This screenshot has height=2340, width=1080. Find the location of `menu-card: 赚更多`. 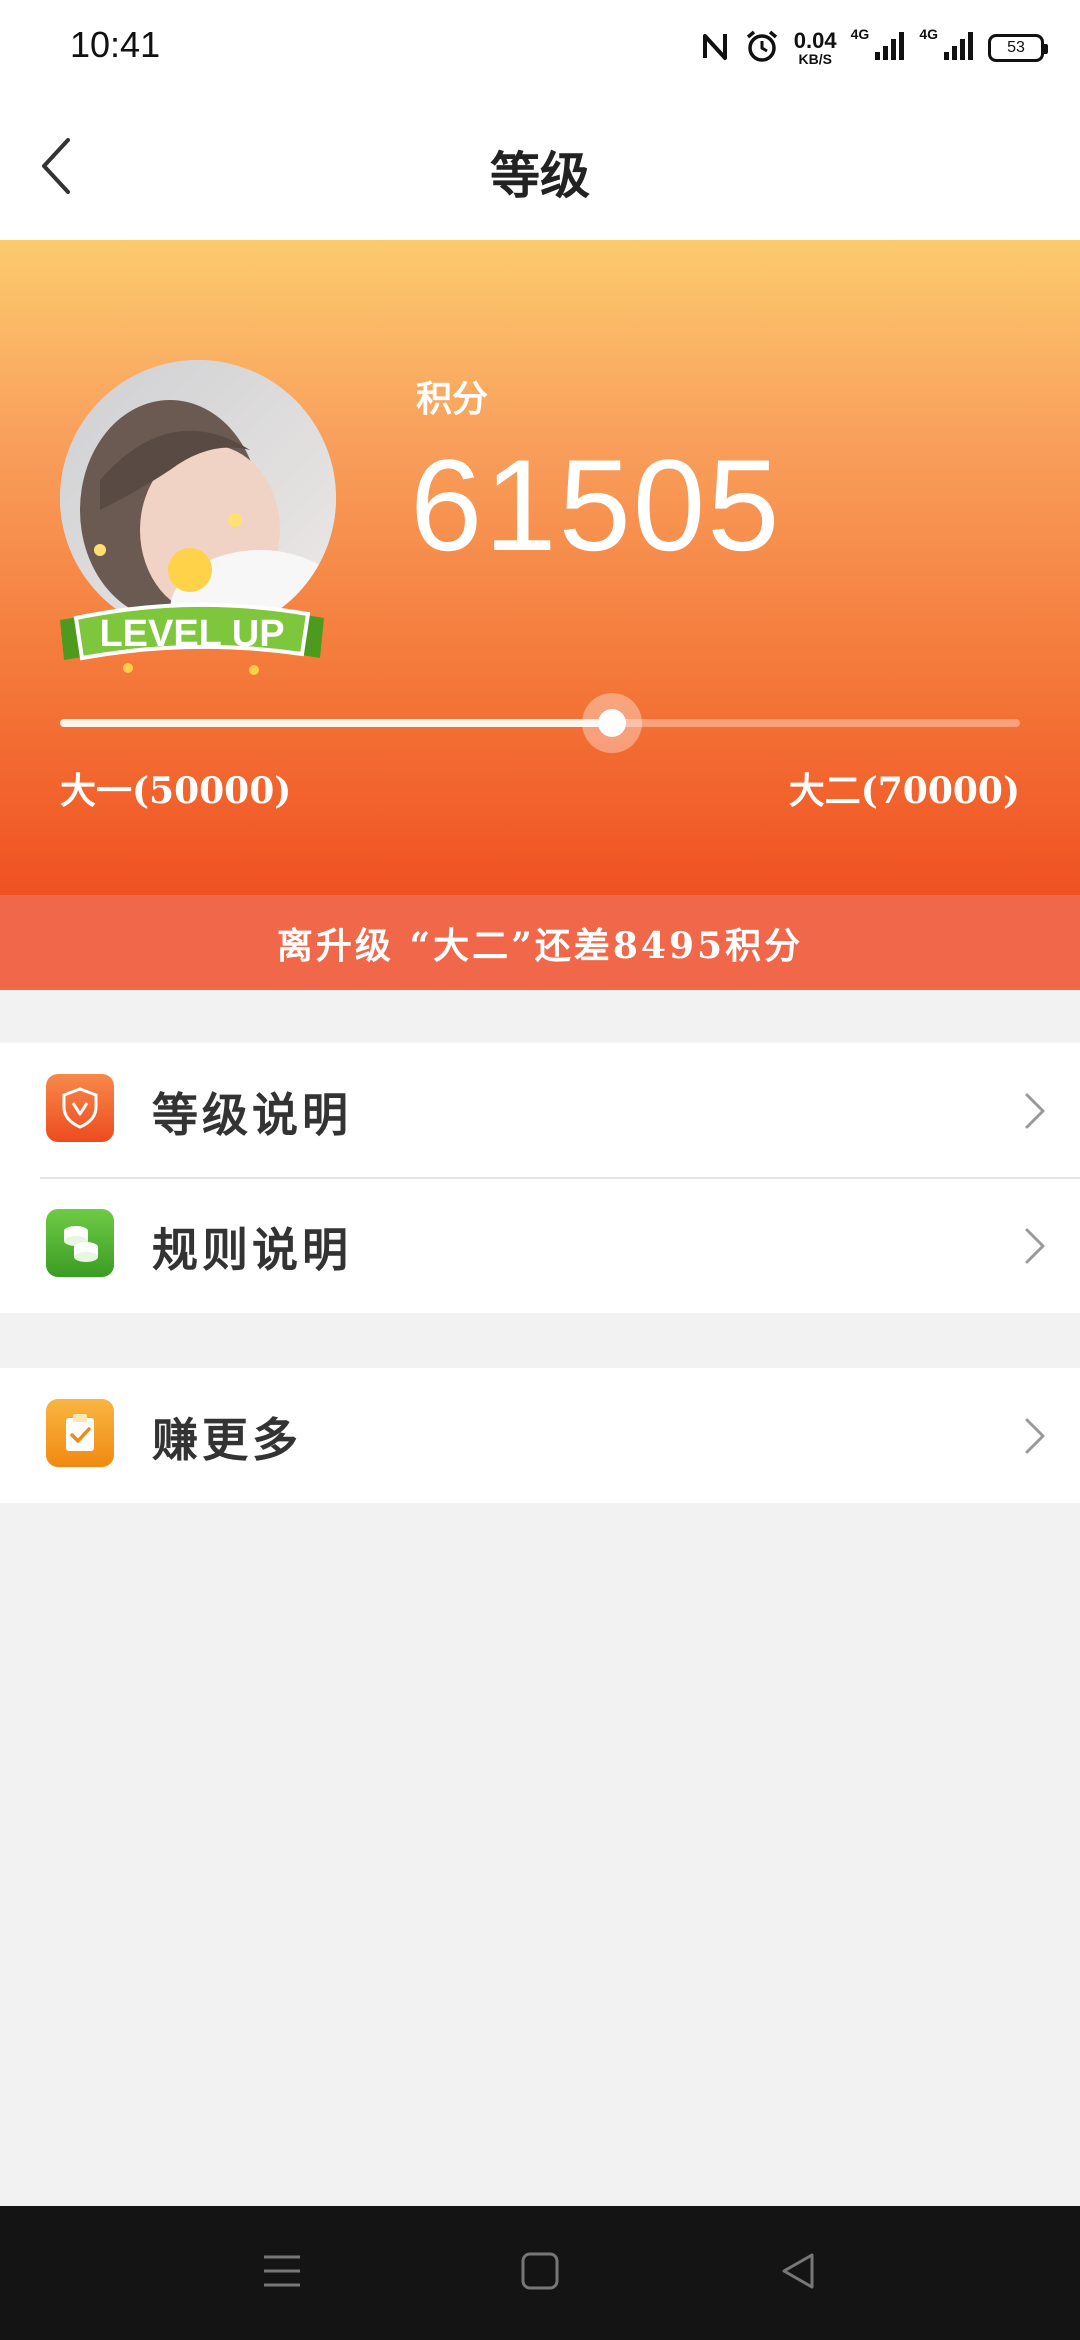

menu-card: 赚更多 is located at coordinates (540, 1435).